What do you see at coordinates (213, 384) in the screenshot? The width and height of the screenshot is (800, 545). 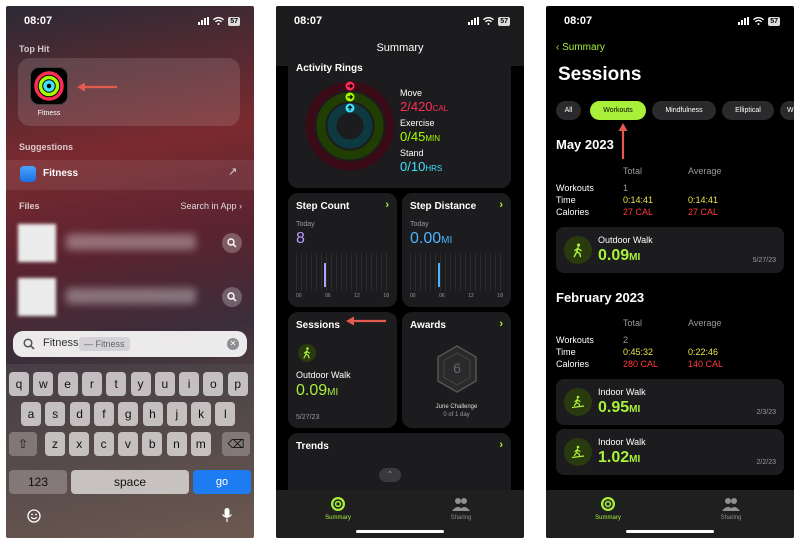 I see `key-o: o` at bounding box center [213, 384].